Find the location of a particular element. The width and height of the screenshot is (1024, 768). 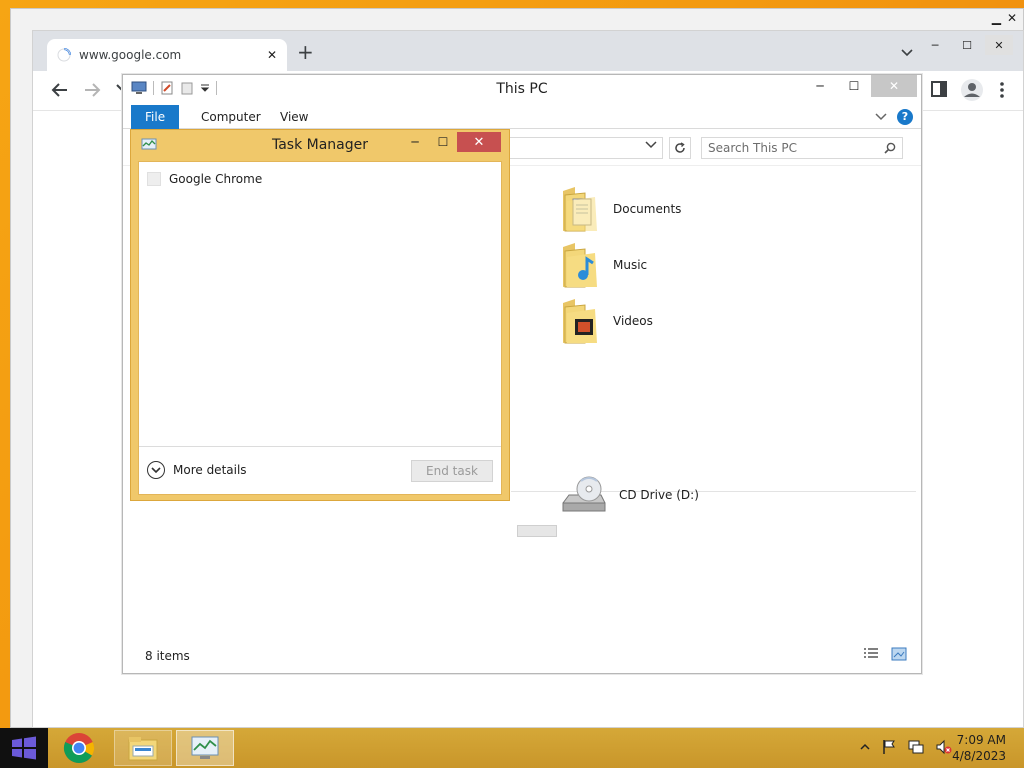

search-input: Search This PC is located at coordinates (802, 148).